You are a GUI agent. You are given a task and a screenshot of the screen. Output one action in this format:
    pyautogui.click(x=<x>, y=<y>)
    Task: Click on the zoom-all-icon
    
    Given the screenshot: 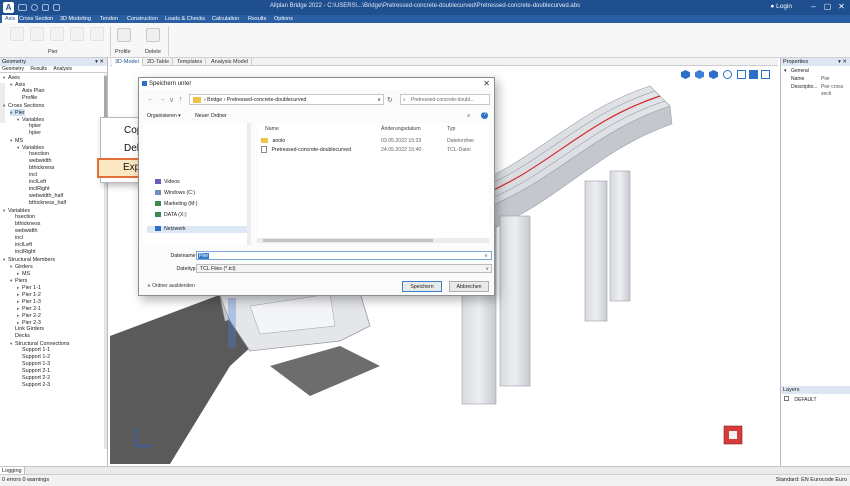 What is the action you would take?
    pyautogui.click(x=741, y=74)
    